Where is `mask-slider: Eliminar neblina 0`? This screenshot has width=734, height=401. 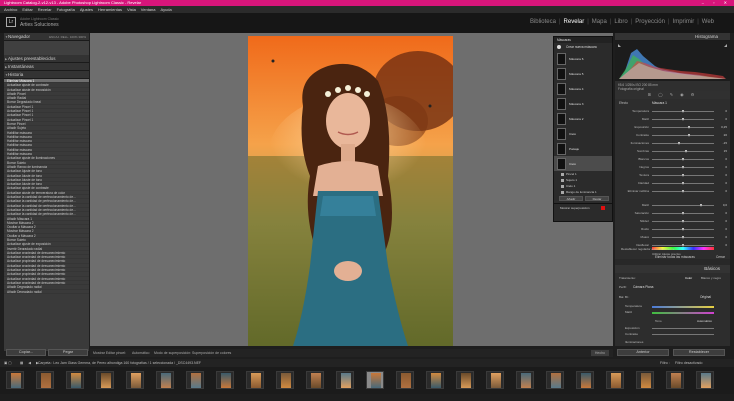 mask-slider: Eliminar neblina 0 is located at coordinates (673, 191).